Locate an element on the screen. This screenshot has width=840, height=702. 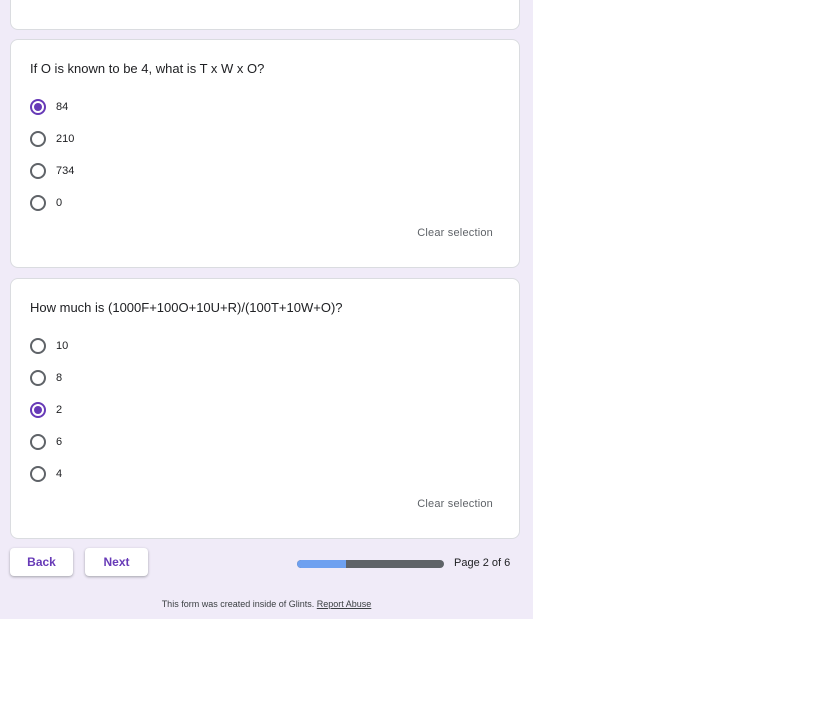
progress-bar is located at coordinates (370, 564).